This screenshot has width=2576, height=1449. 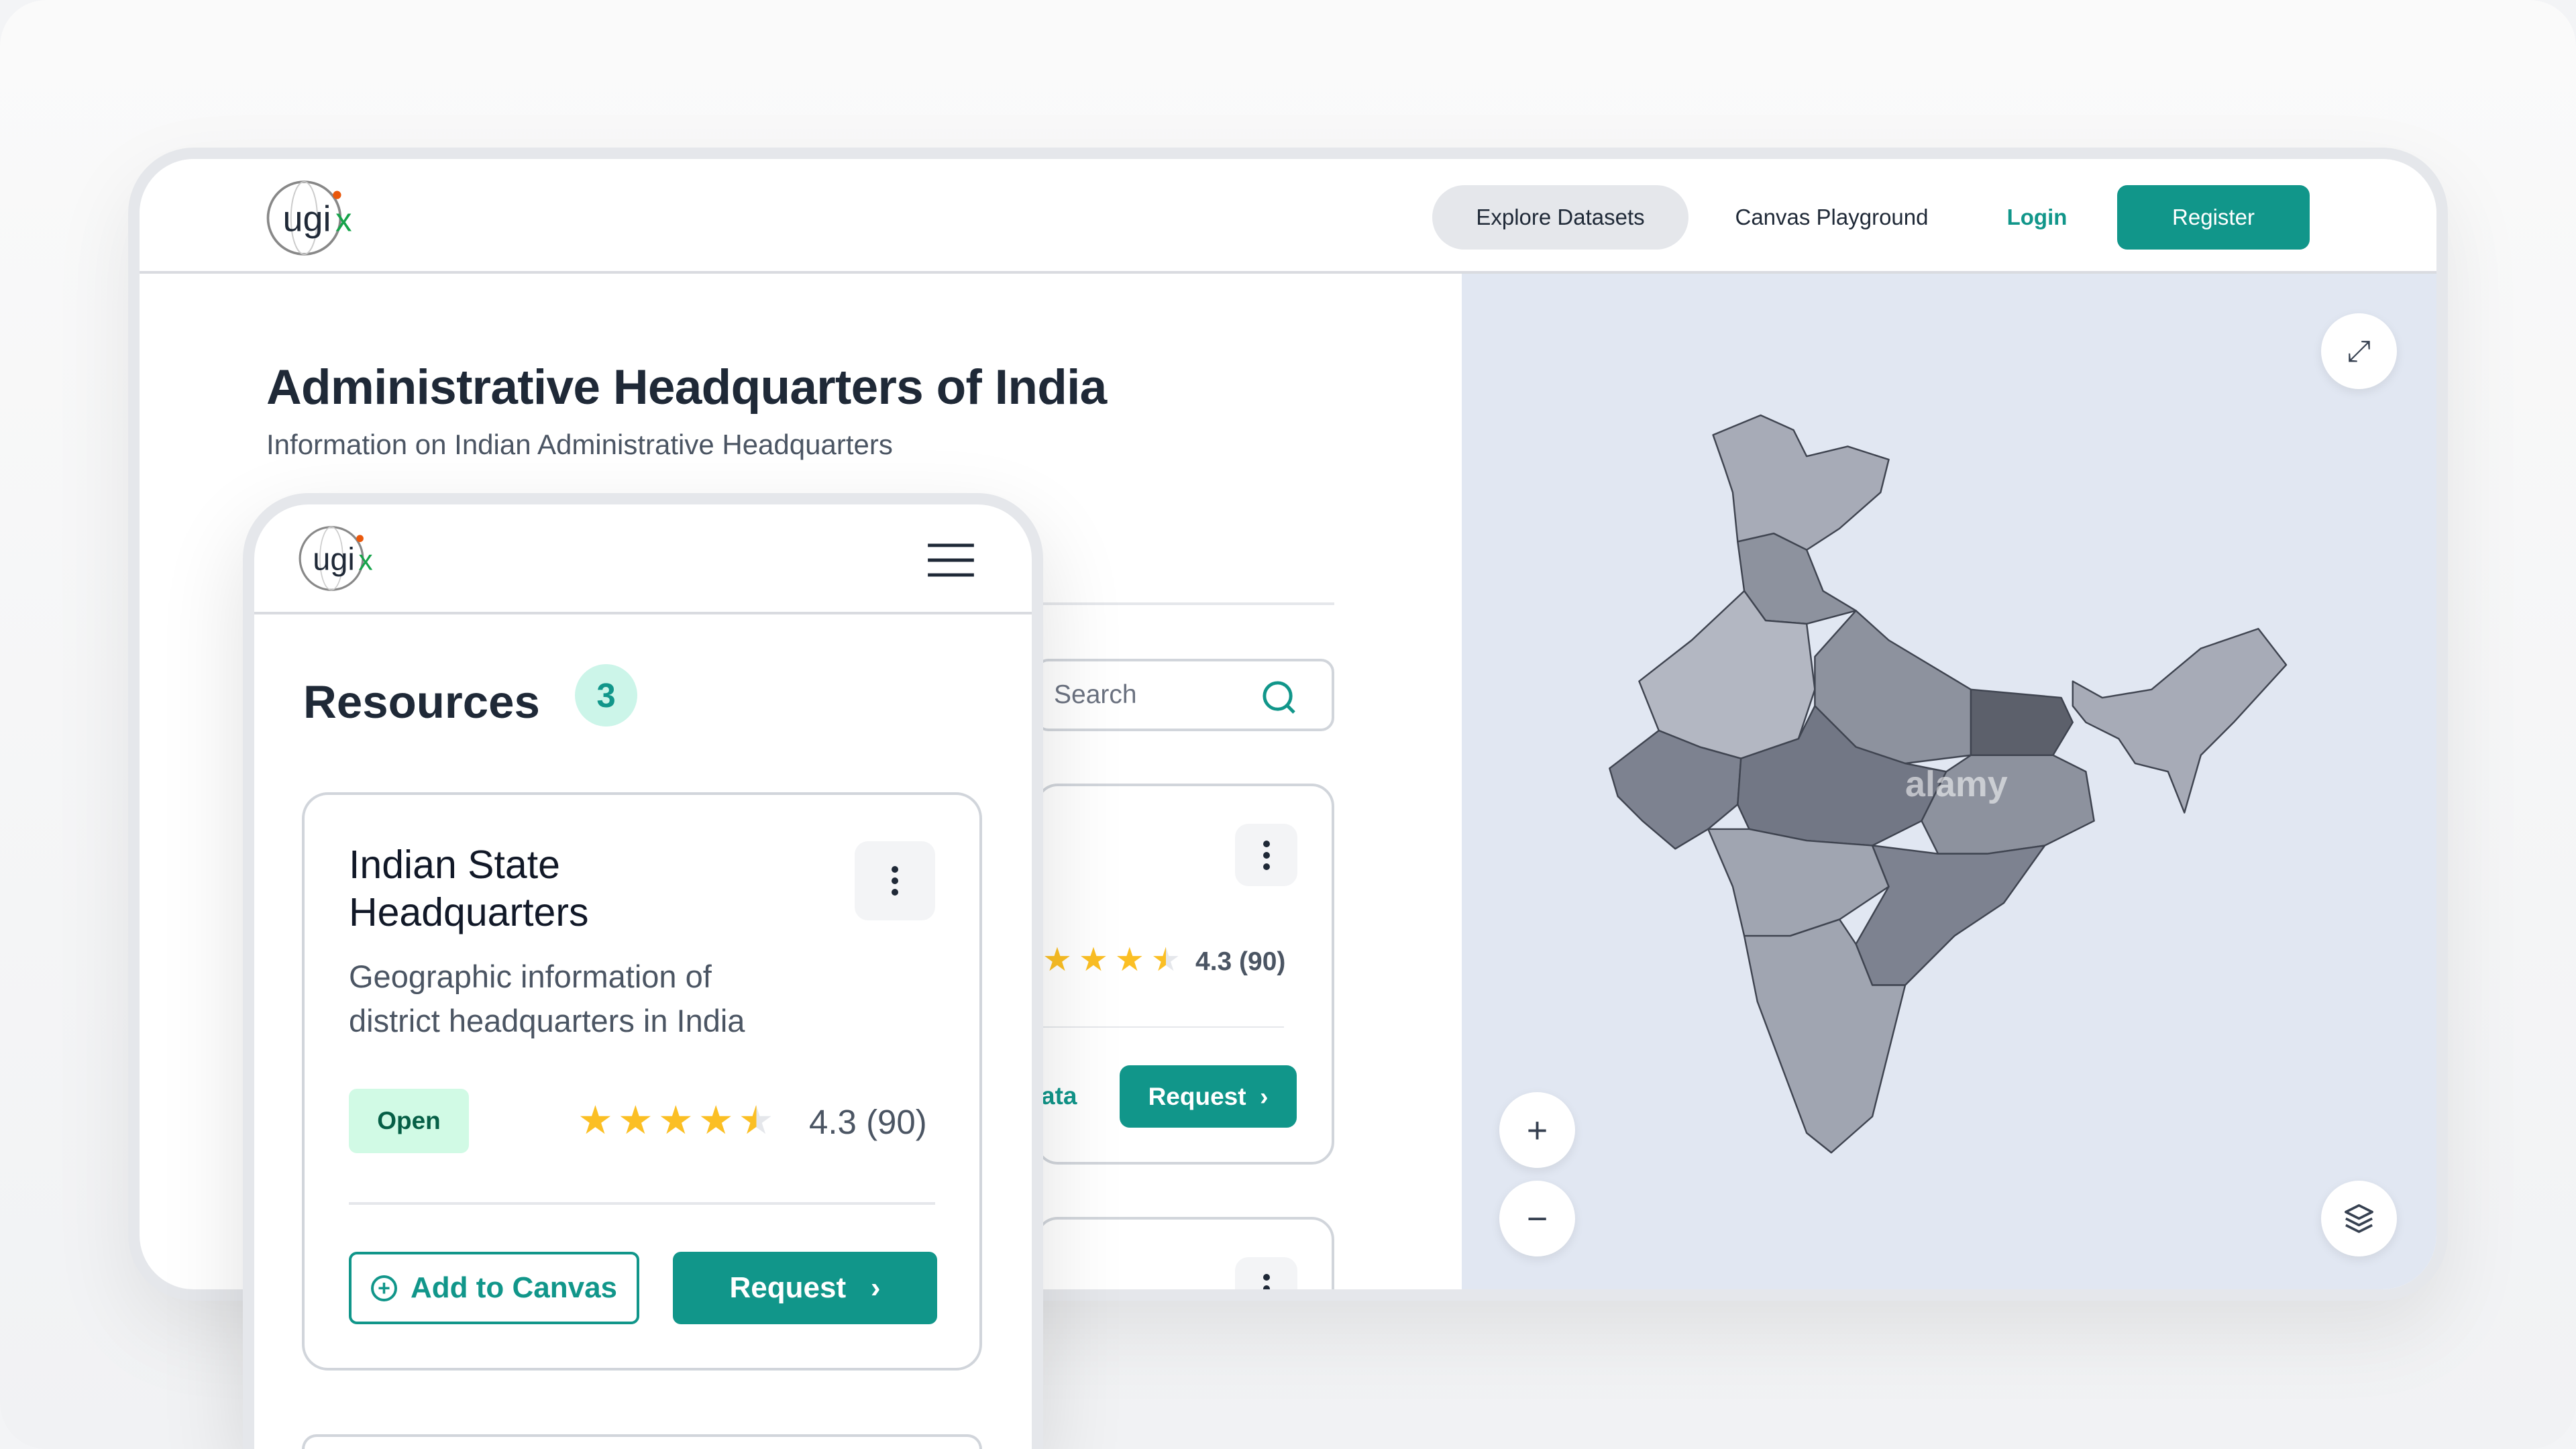 What do you see at coordinates (1950, 915) in the screenshot?
I see `map-region-andhra` at bounding box center [1950, 915].